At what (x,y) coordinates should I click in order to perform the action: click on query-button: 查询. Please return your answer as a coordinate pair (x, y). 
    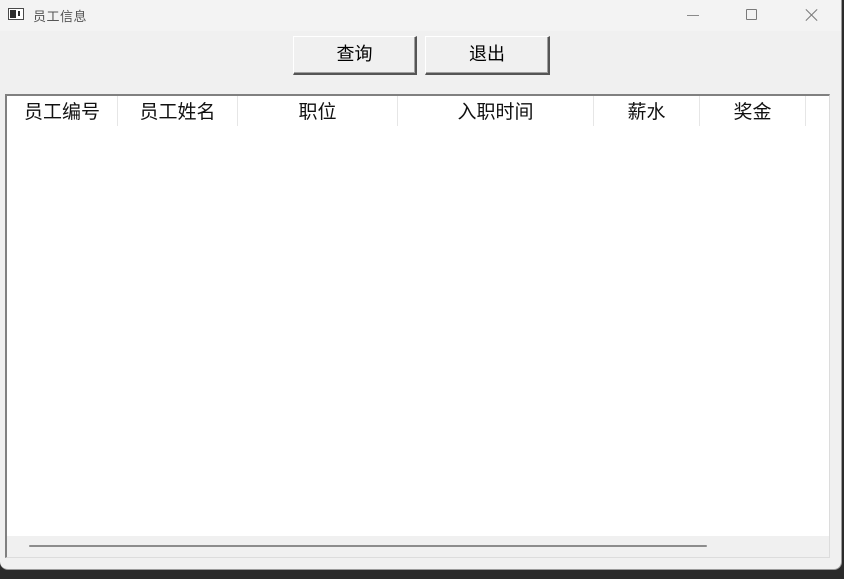
    Looking at the image, I should click on (355, 55).